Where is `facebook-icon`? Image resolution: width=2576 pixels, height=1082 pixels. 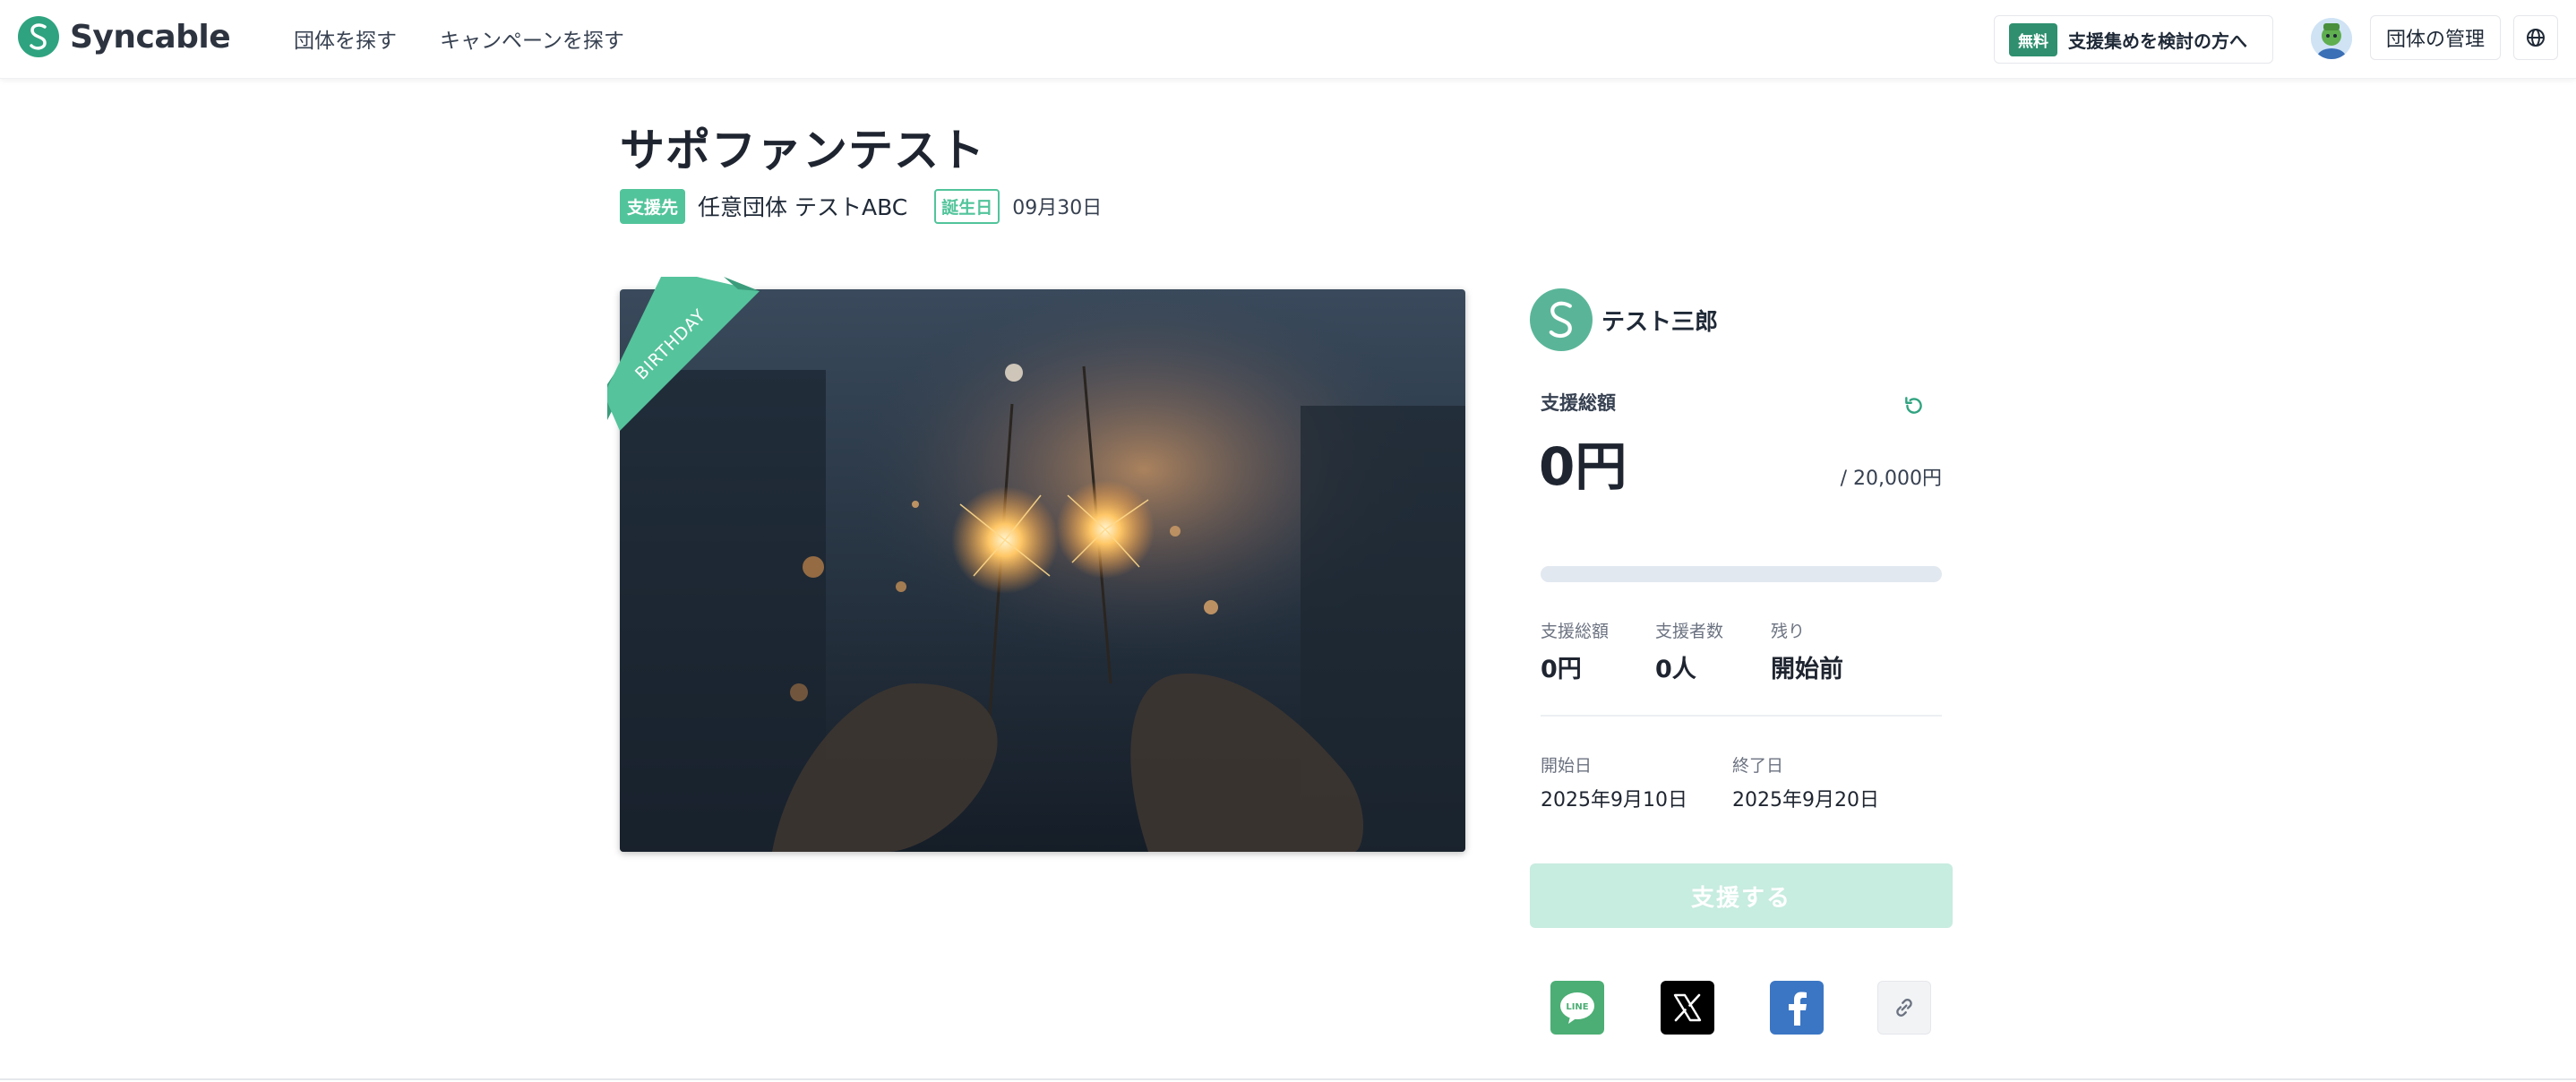
facebook-icon is located at coordinates (1798, 1009).